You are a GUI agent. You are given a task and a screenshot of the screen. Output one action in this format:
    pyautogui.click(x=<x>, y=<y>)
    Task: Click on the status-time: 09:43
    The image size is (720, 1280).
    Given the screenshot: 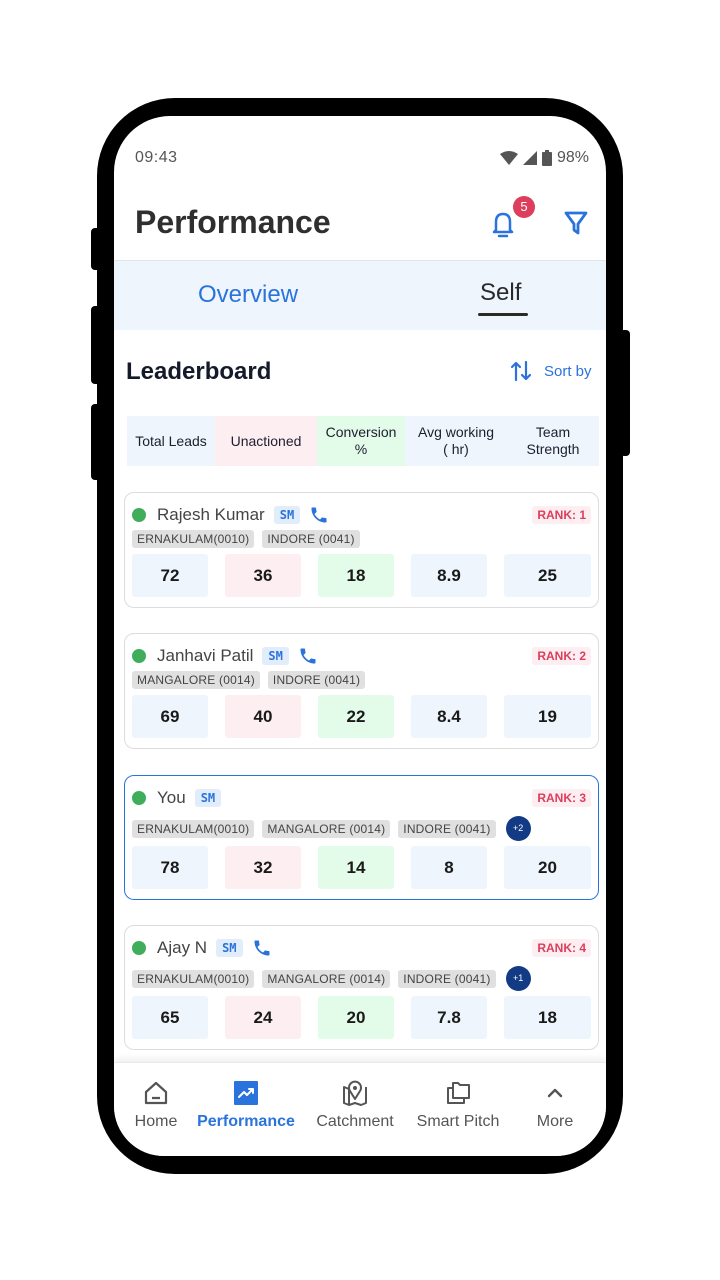 What is the action you would take?
    pyautogui.click(x=156, y=157)
    